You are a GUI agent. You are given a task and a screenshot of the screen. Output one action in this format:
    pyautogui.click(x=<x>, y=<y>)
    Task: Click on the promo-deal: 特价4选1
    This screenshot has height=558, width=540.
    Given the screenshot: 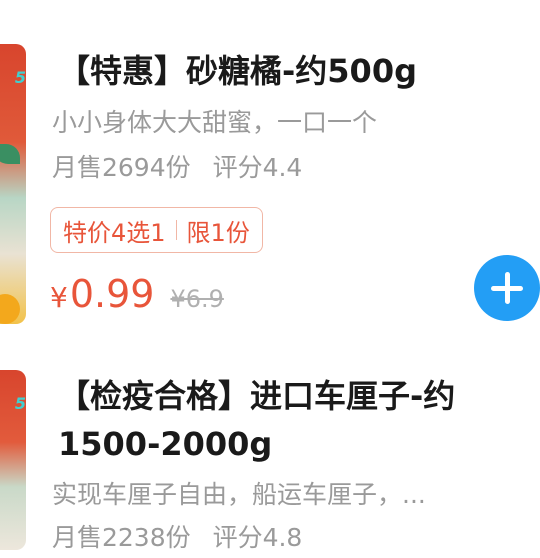 What is the action you would take?
    pyautogui.click(x=114, y=232)
    